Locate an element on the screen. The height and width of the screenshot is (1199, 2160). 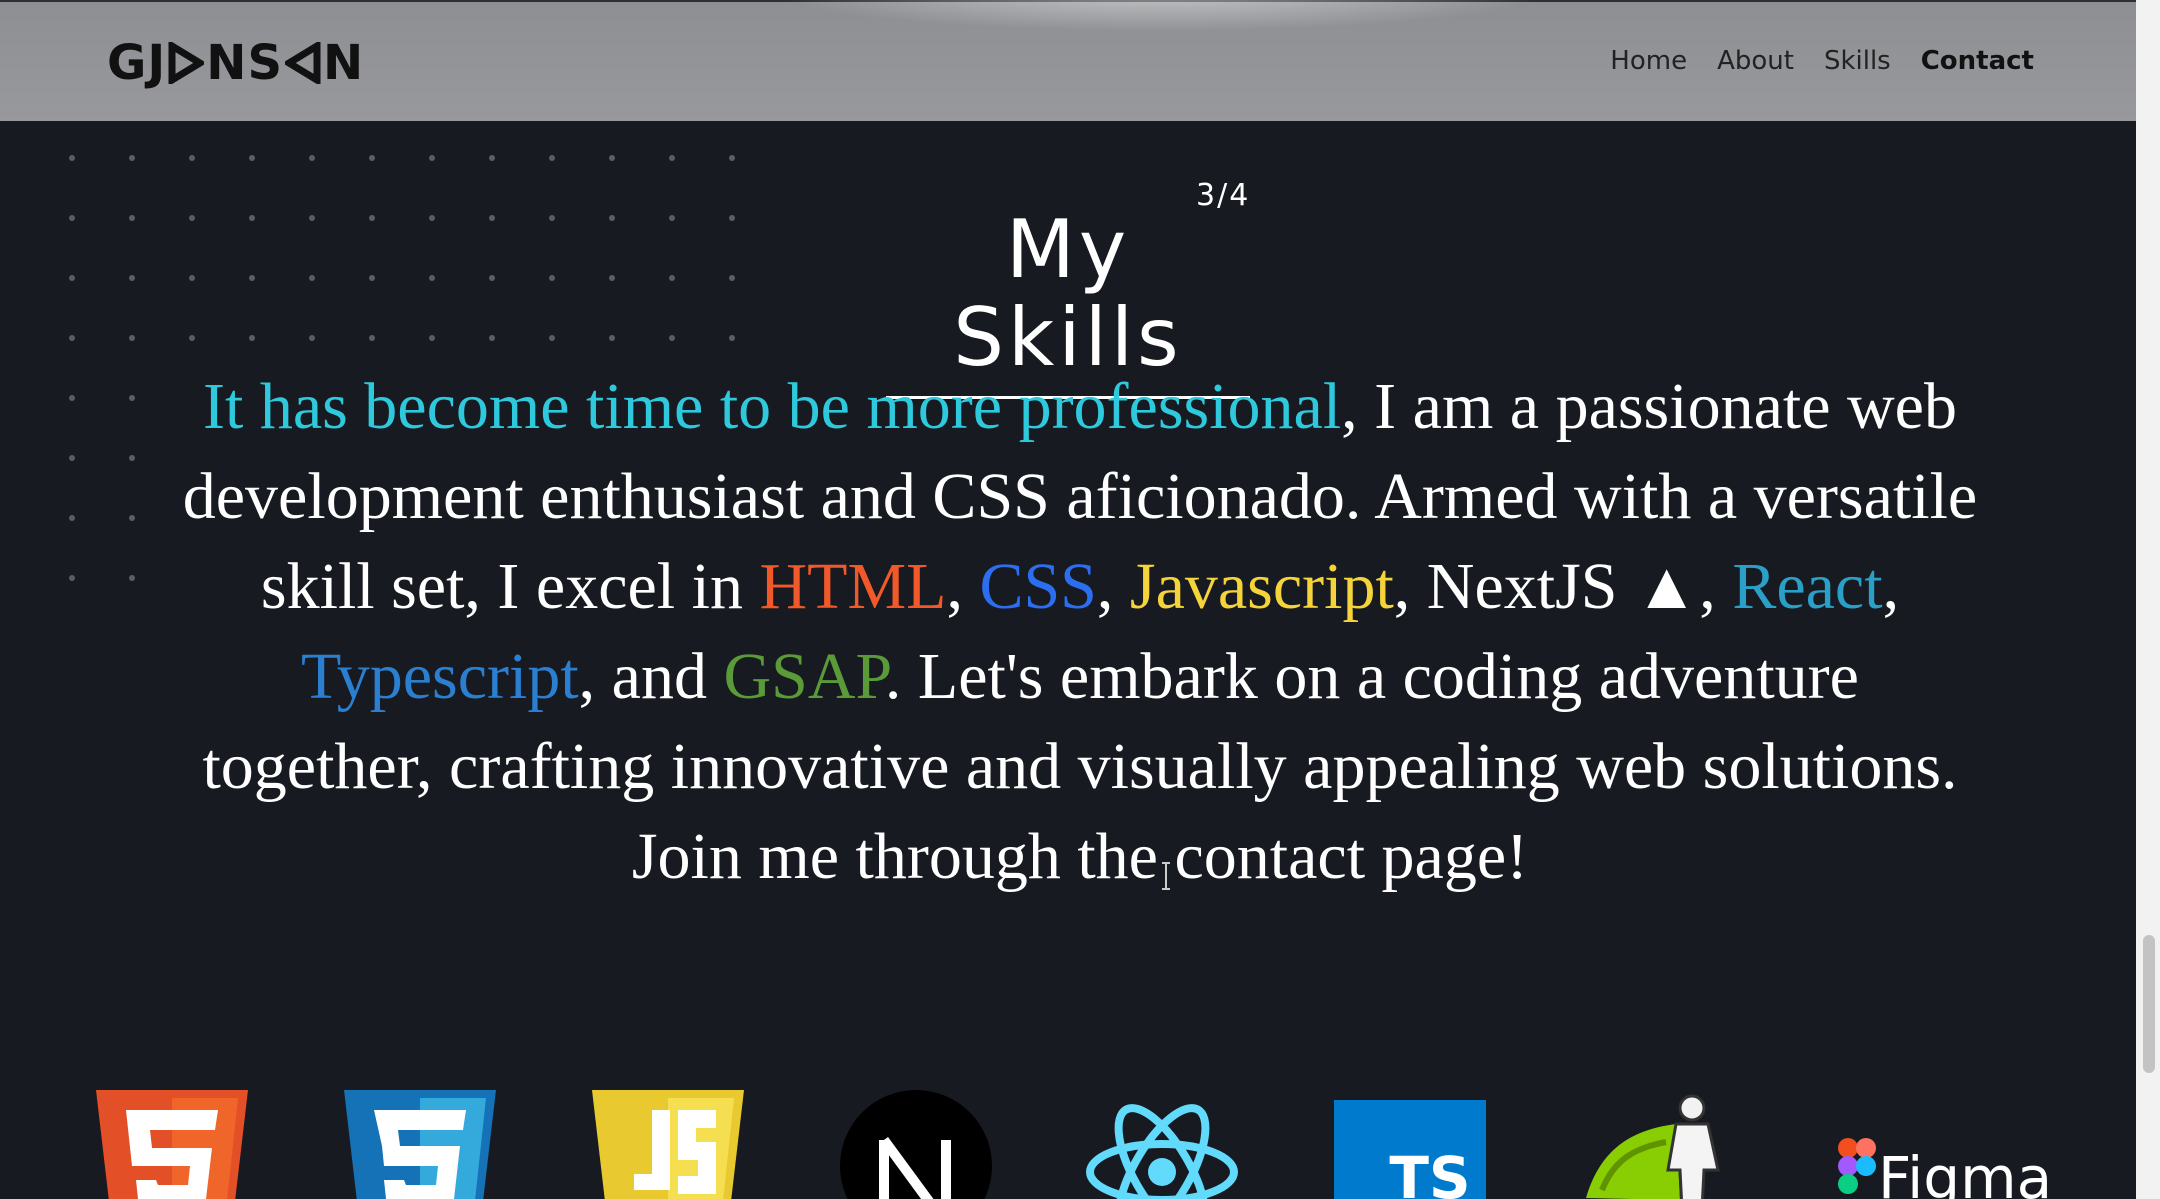
figma-icon-text: Figma is located at coordinates (1963, 1171).